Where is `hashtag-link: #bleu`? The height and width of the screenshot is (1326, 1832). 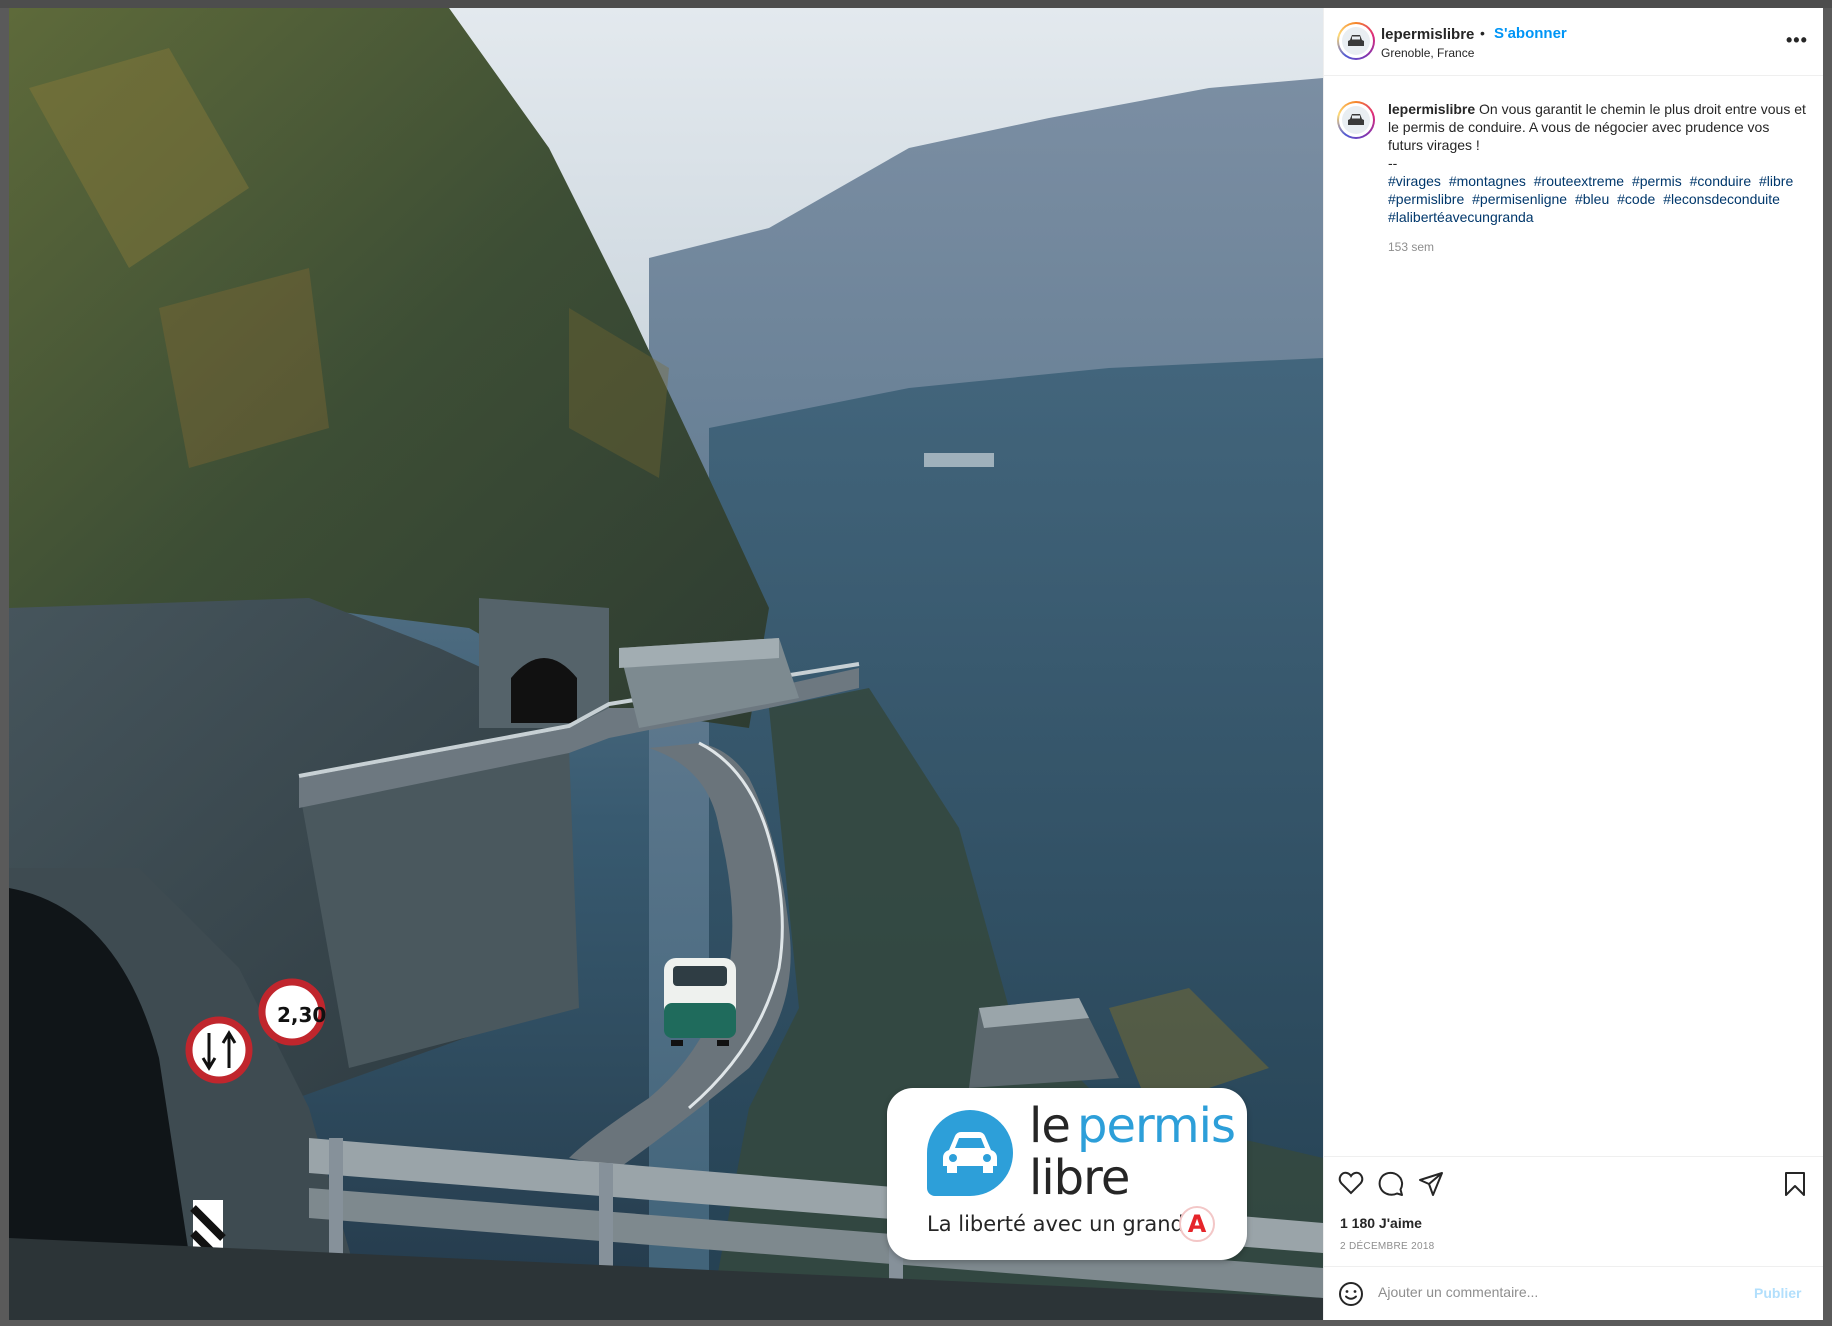 hashtag-link: #bleu is located at coordinates (1592, 199).